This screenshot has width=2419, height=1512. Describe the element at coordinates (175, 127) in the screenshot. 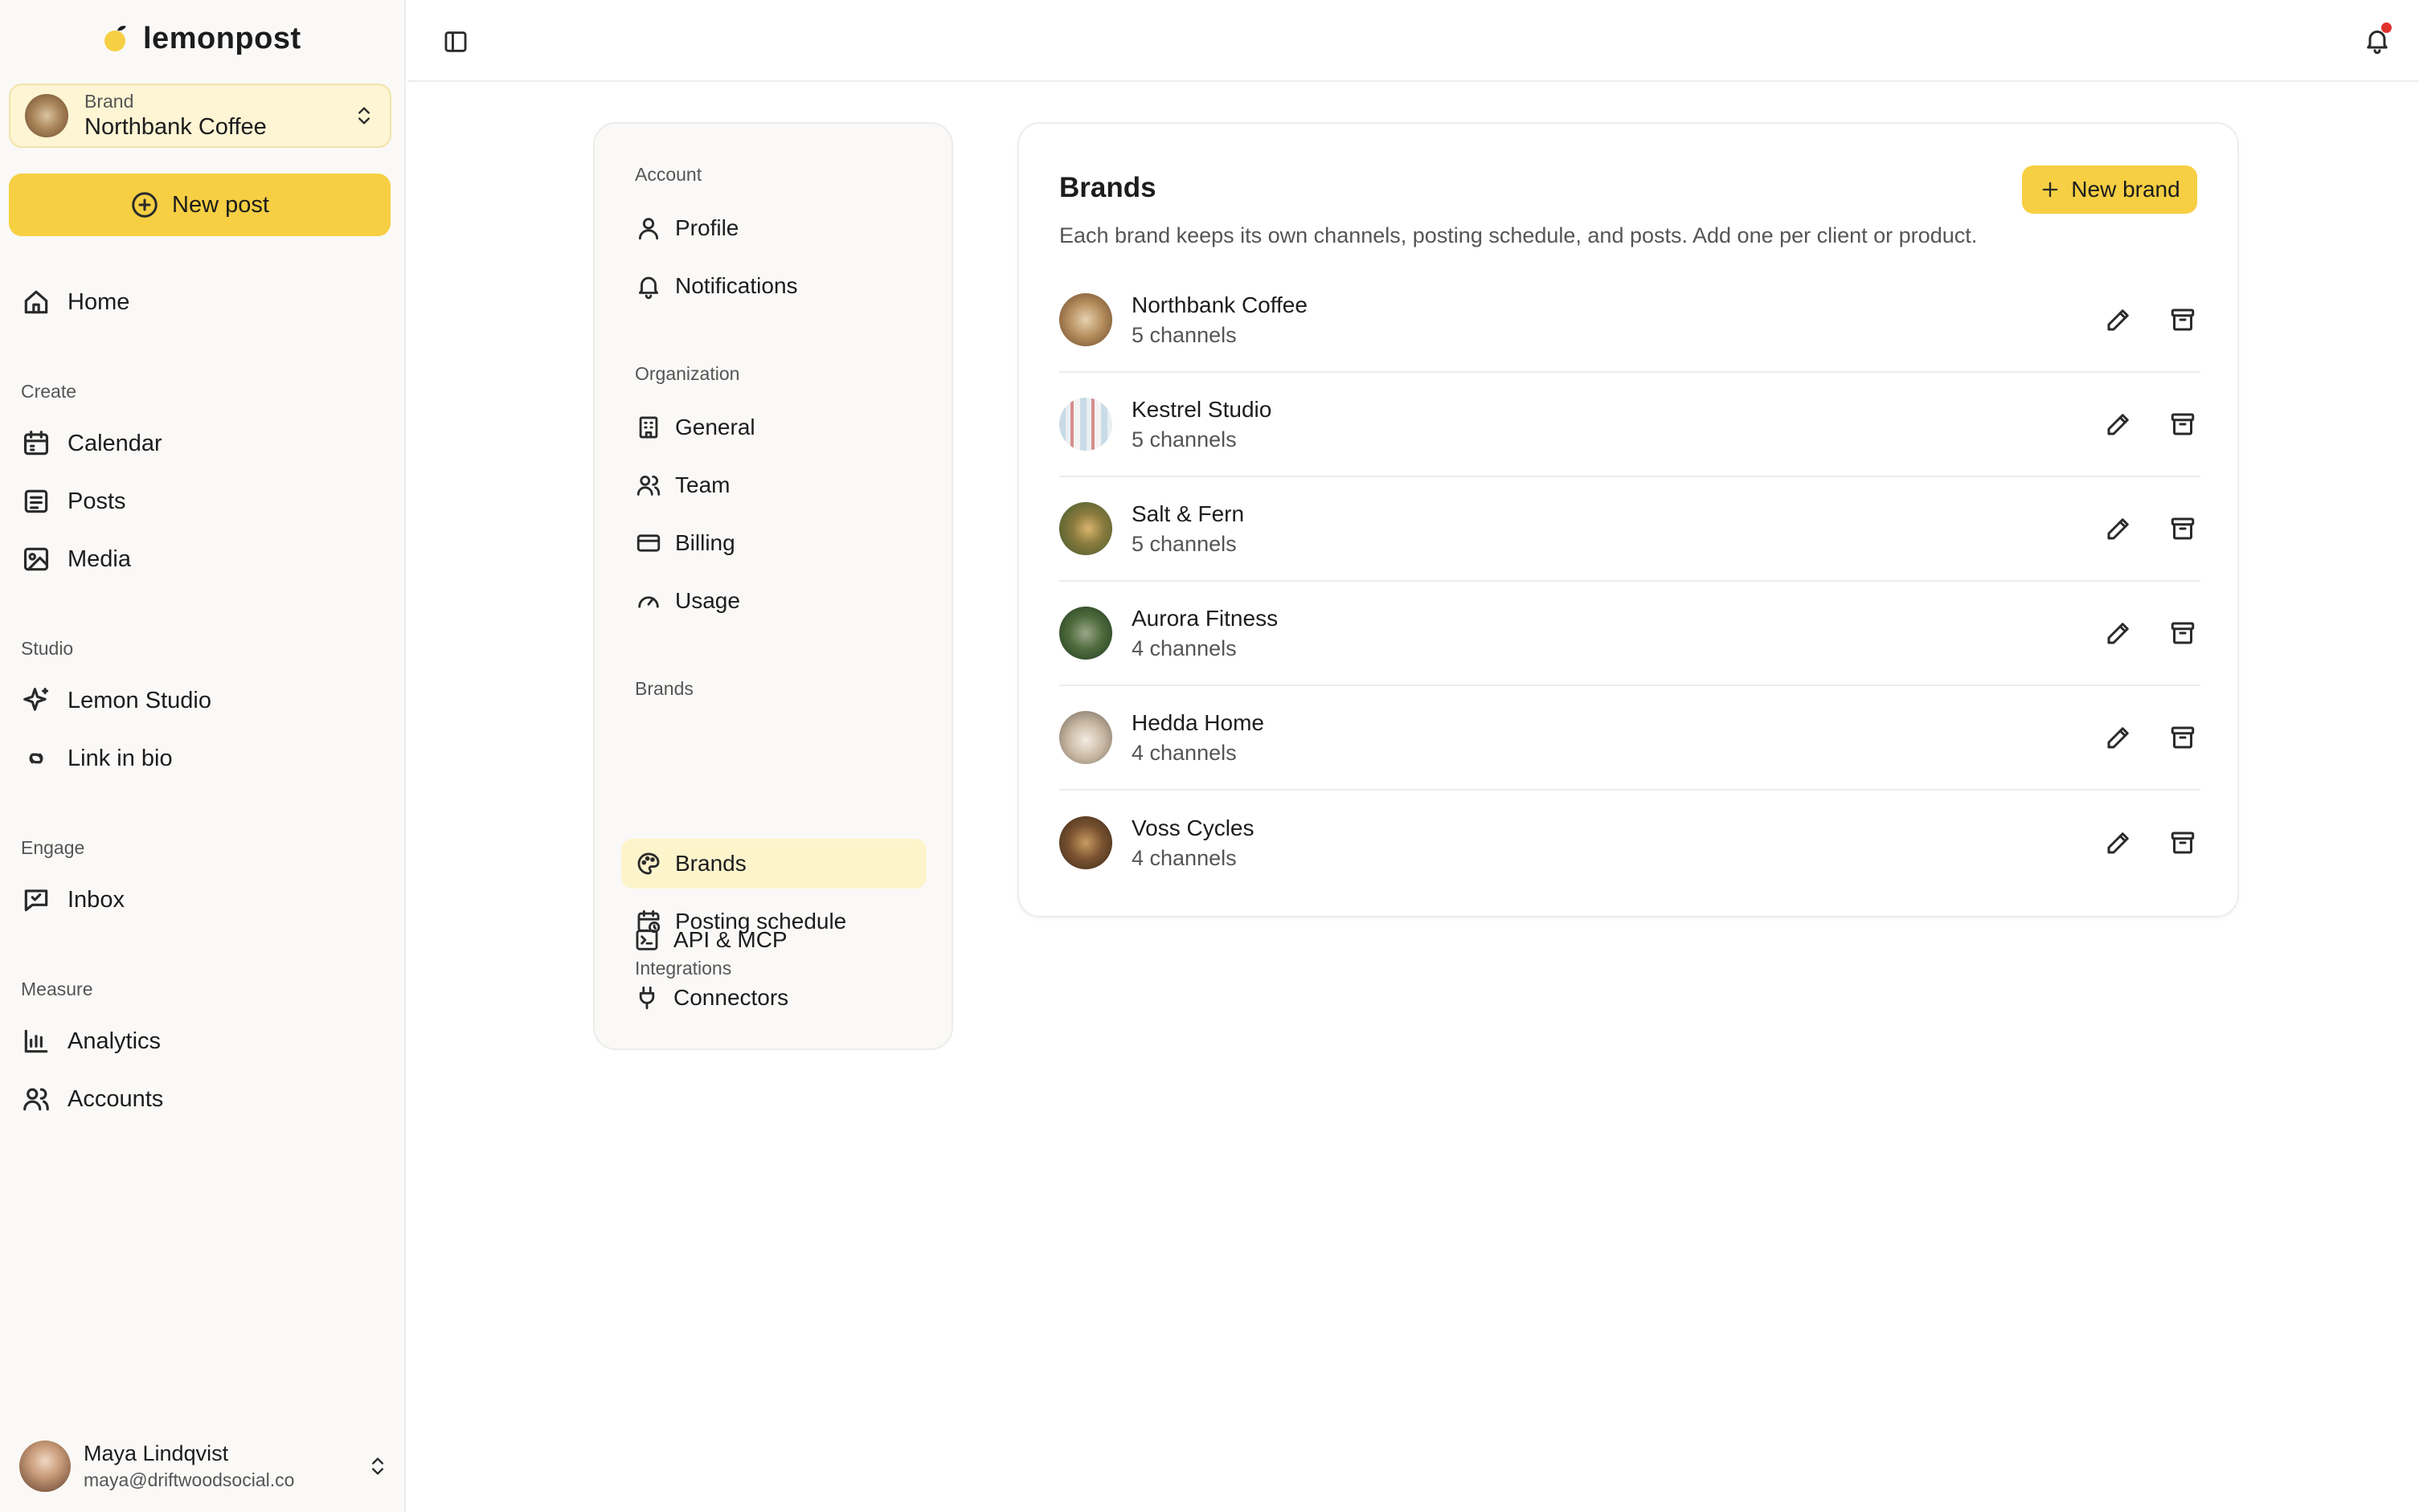

I see `brand-switcher-value: Northbank Coffee` at that location.